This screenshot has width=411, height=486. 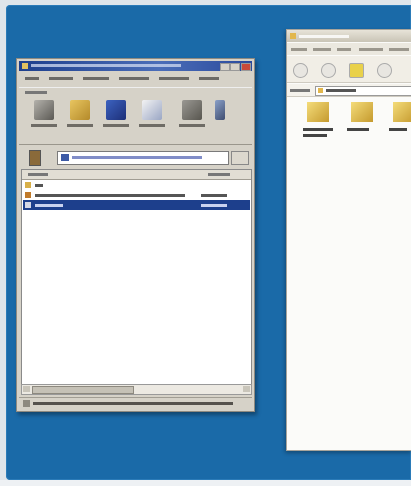 What do you see at coordinates (80, 125) in the screenshot?
I see `extract-label` at bounding box center [80, 125].